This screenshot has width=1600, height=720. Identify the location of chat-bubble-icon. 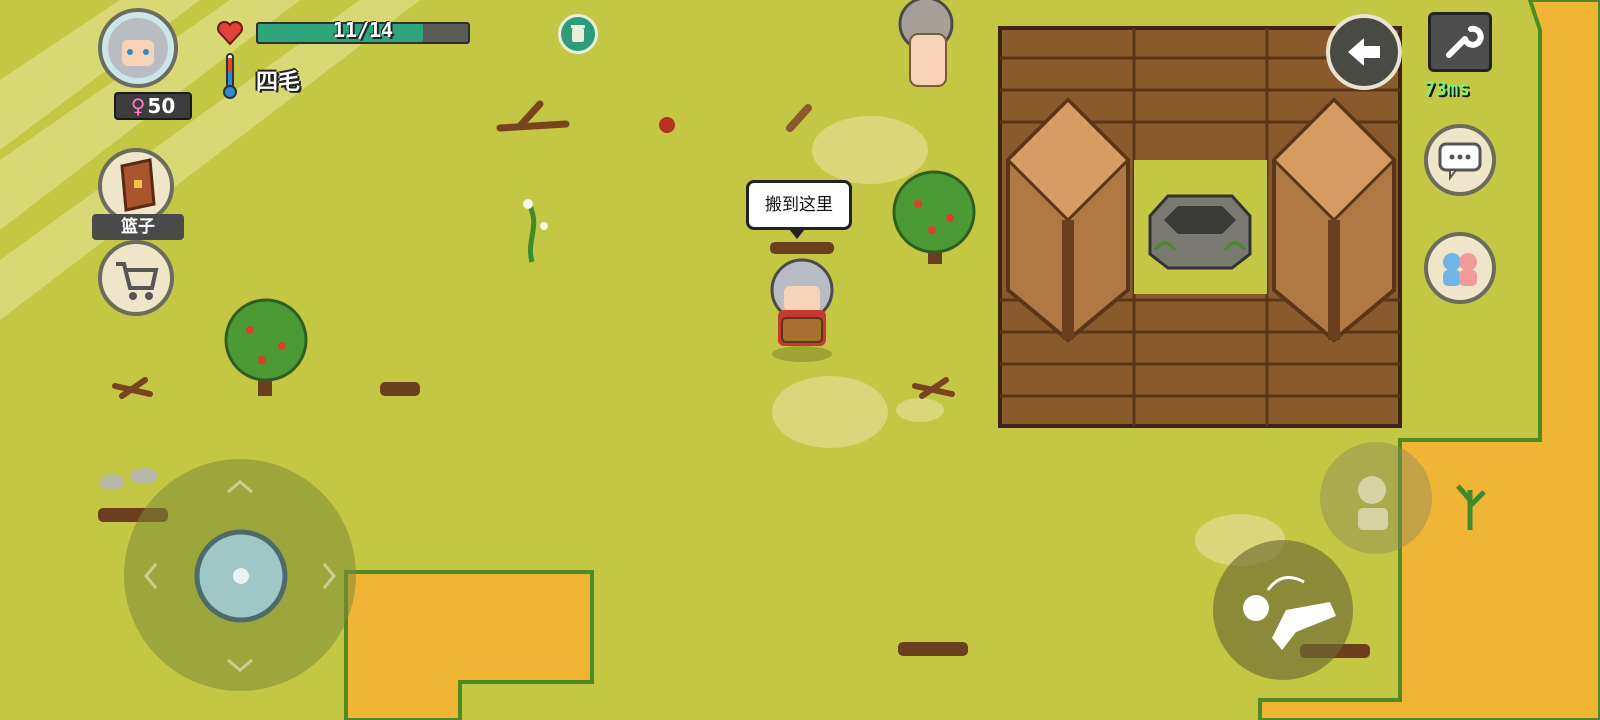
(1460, 161).